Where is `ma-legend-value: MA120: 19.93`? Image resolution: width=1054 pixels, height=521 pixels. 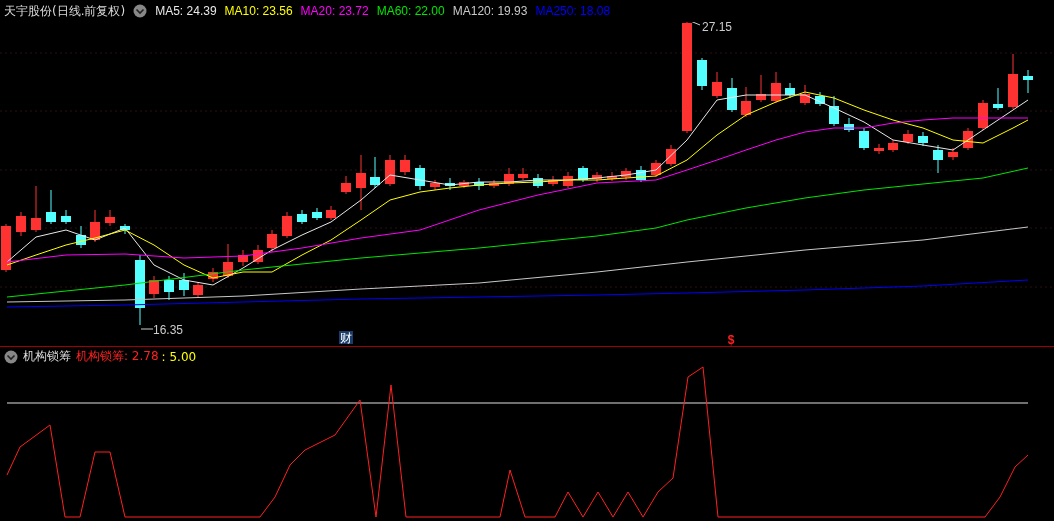
ma-legend-value: MA120: 19.93 is located at coordinates (490, 11).